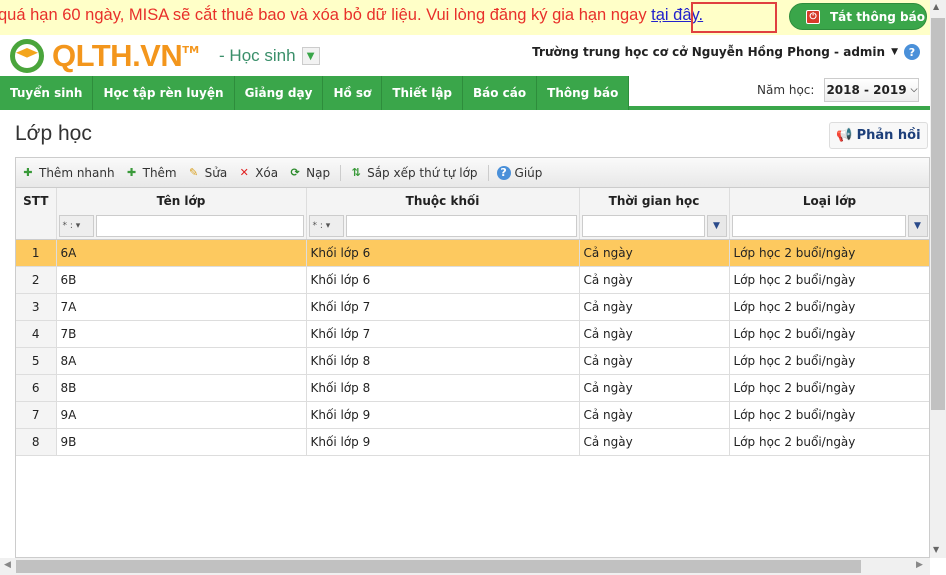 The width and height of the screenshot is (946, 575). I want to click on col-class-name: Tên lớp, so click(181, 200).